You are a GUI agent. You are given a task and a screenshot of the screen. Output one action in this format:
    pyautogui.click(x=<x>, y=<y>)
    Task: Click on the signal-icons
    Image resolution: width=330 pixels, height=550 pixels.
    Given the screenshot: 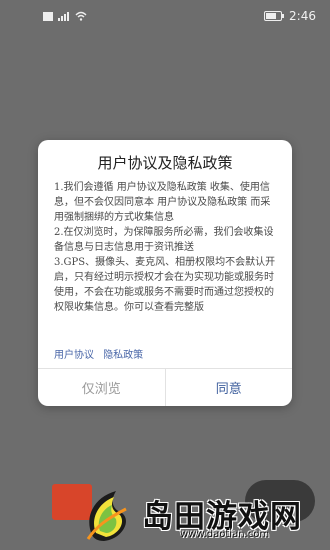 What is the action you would take?
    pyautogui.click(x=65, y=15)
    